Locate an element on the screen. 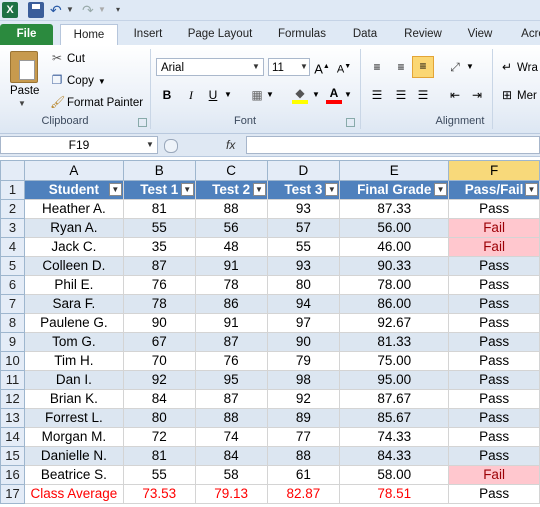  average-cell: 73.53 is located at coordinates (159, 494).